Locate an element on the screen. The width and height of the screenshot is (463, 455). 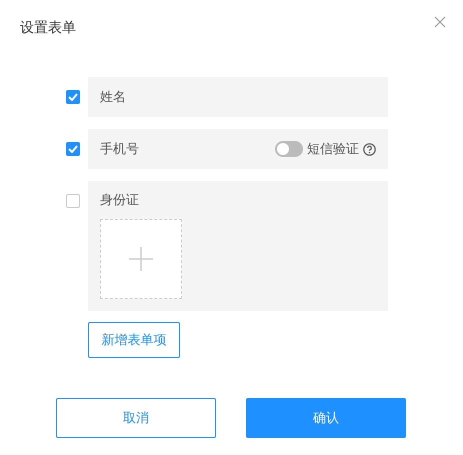
field-label: 手机号 is located at coordinates (119, 149).